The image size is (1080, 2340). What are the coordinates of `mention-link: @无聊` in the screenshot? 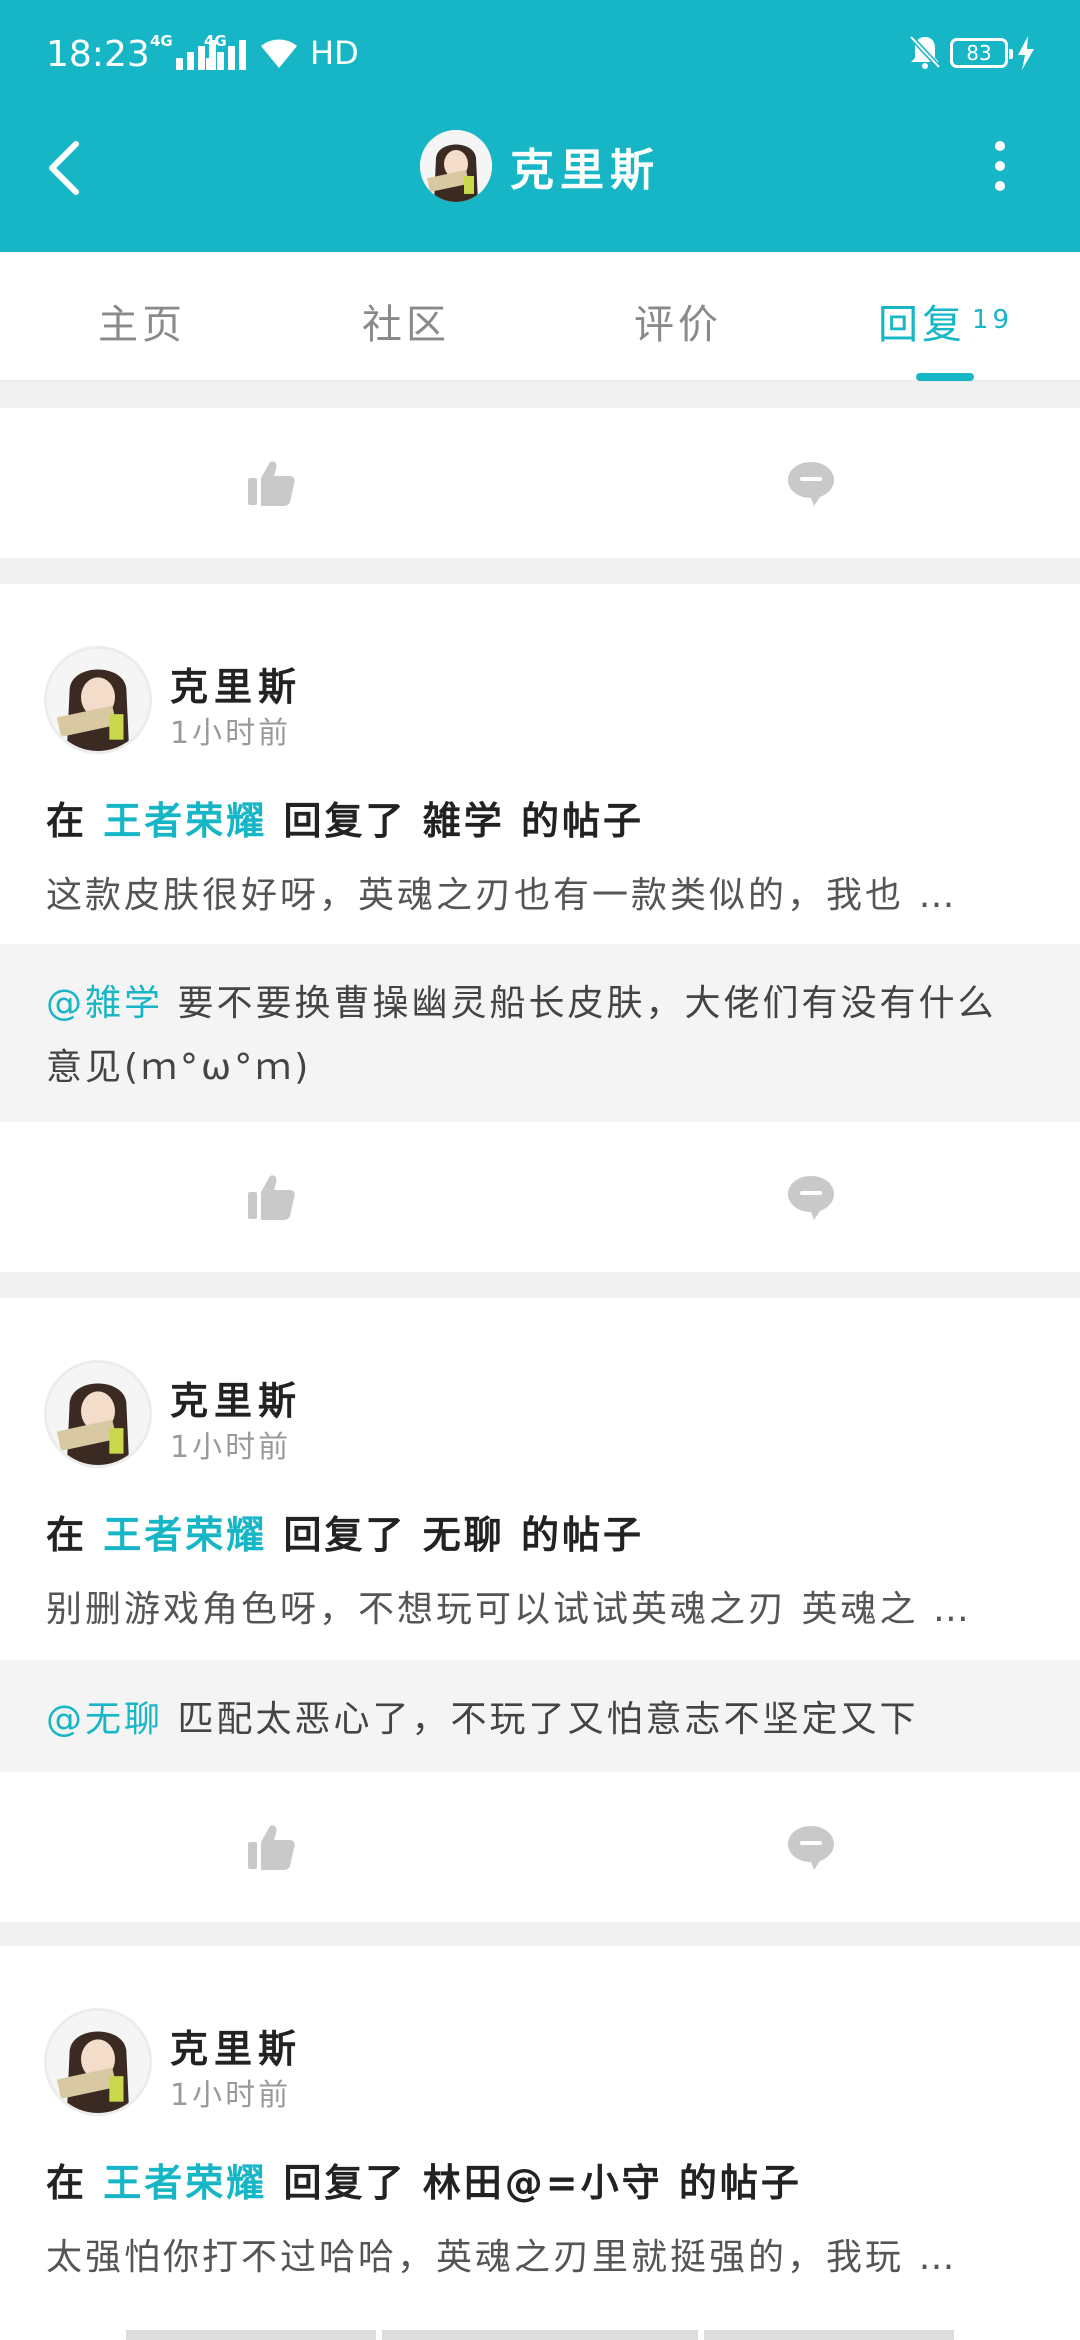 It's located at (104, 1719).